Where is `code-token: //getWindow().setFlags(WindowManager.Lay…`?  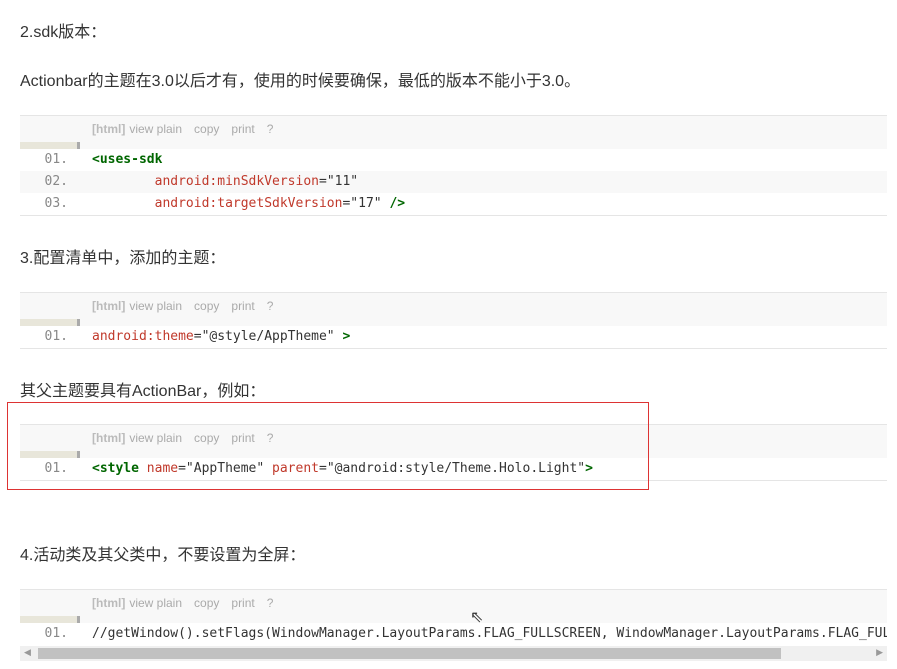 code-token: //getWindow().setFlags(WindowManager.Lay… is located at coordinates (489, 633).